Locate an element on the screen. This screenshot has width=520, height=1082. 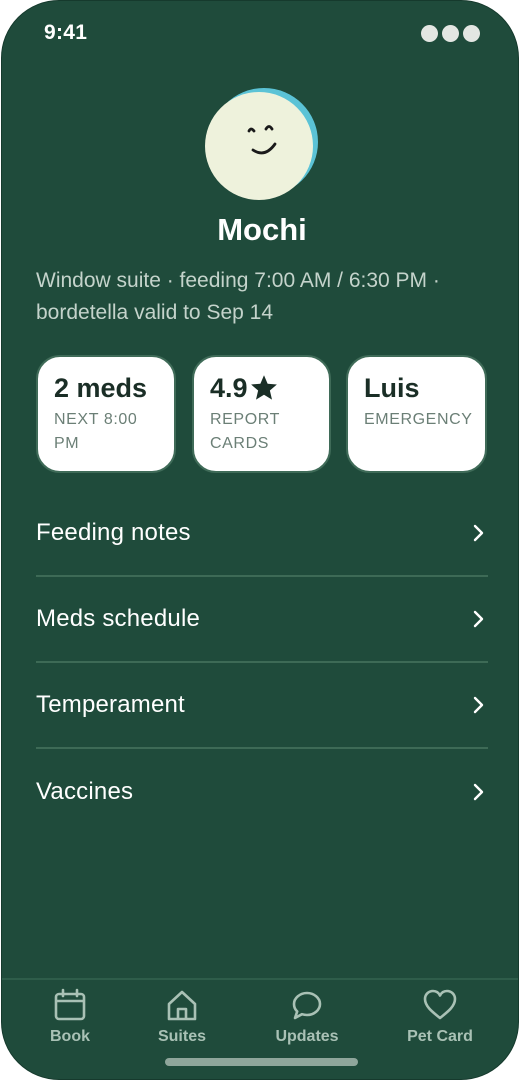
tab-label: Book is located at coordinates (70, 1036).